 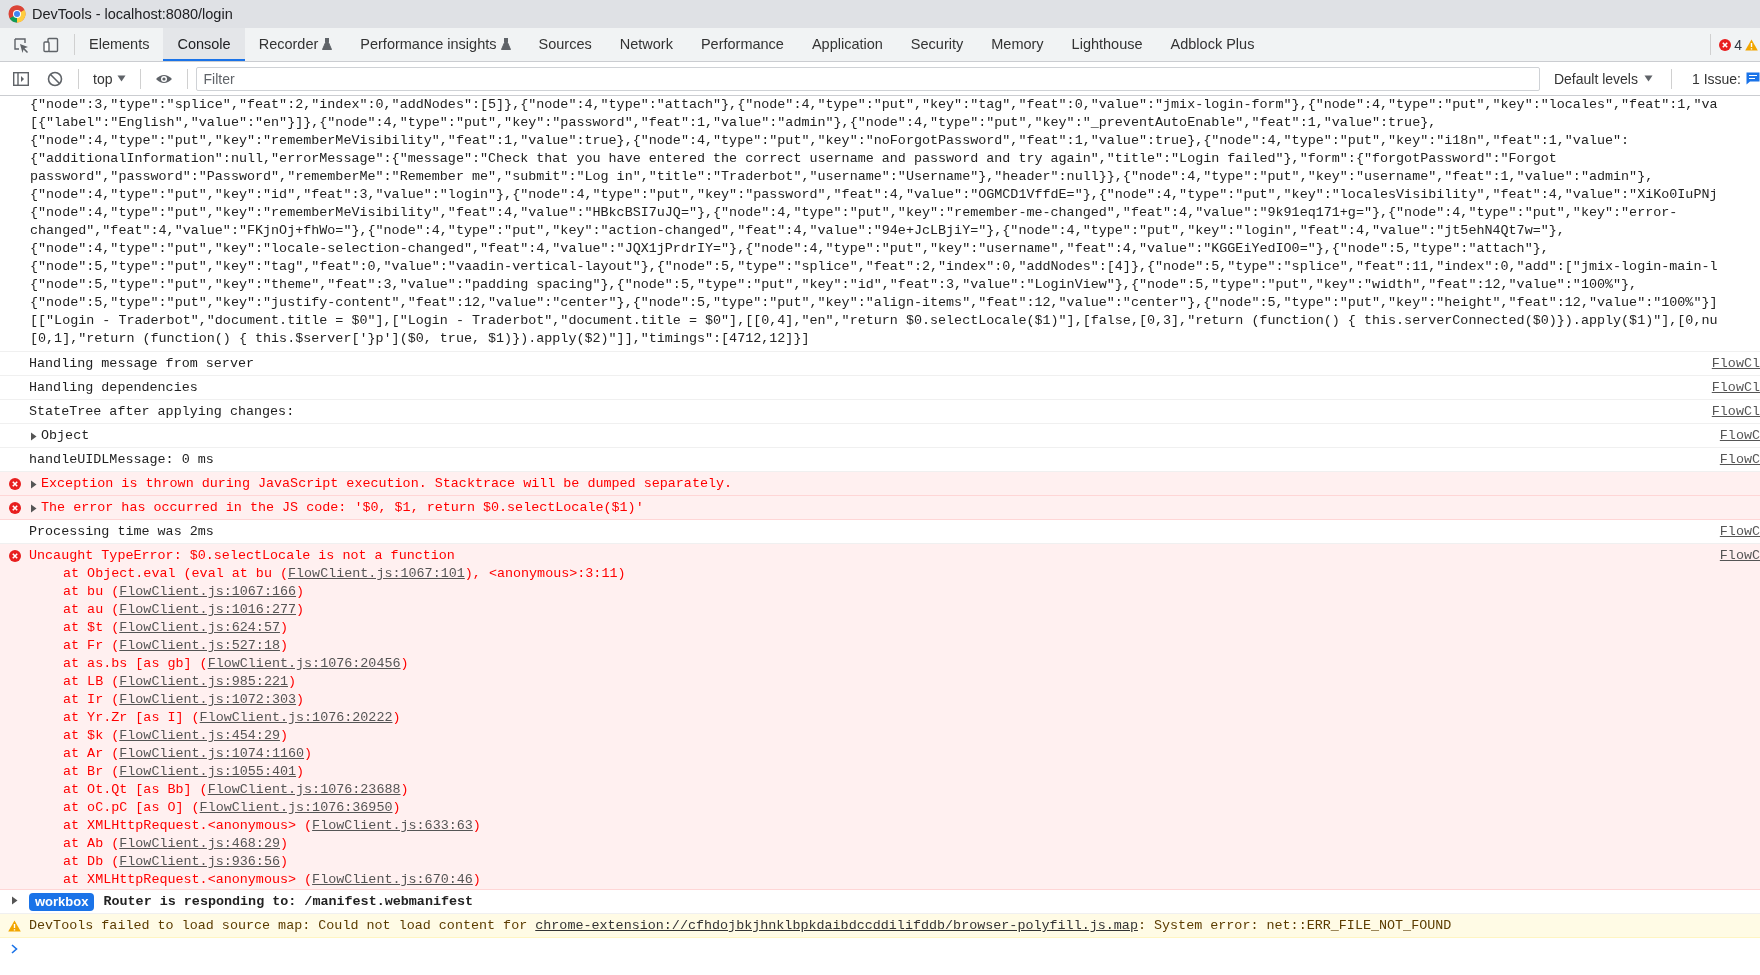 I want to click on panel-tab: Security, so click(x=937, y=44).